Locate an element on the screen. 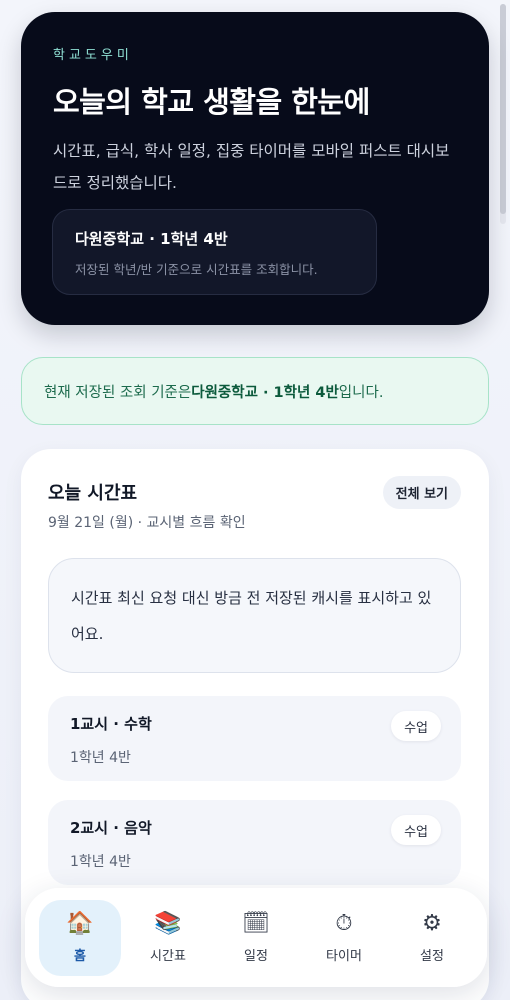 The image size is (510, 1000). stopwatch-icon: ⏱ is located at coordinates (344, 923).